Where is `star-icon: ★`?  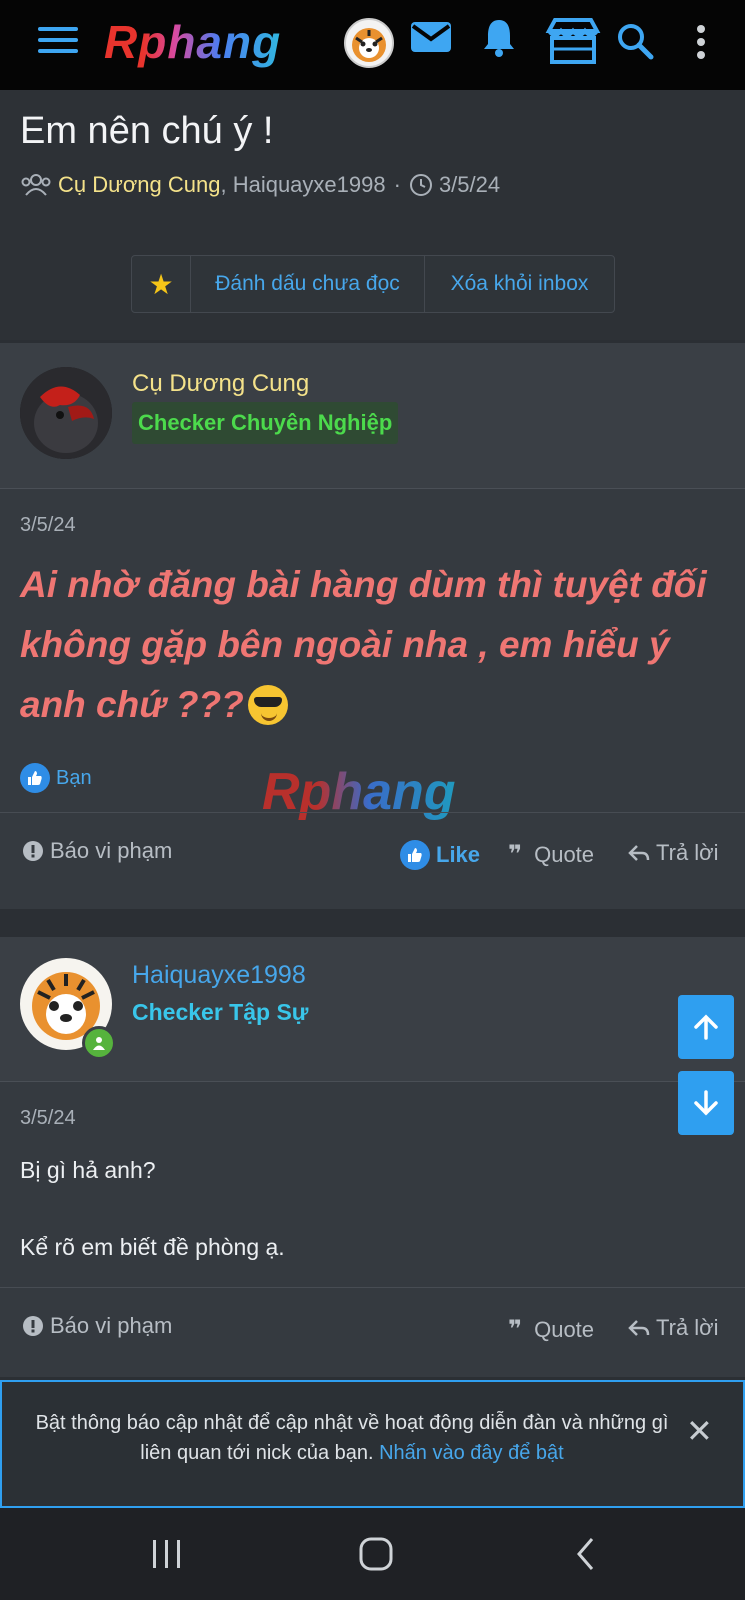
star-icon: ★ is located at coordinates (161, 284).